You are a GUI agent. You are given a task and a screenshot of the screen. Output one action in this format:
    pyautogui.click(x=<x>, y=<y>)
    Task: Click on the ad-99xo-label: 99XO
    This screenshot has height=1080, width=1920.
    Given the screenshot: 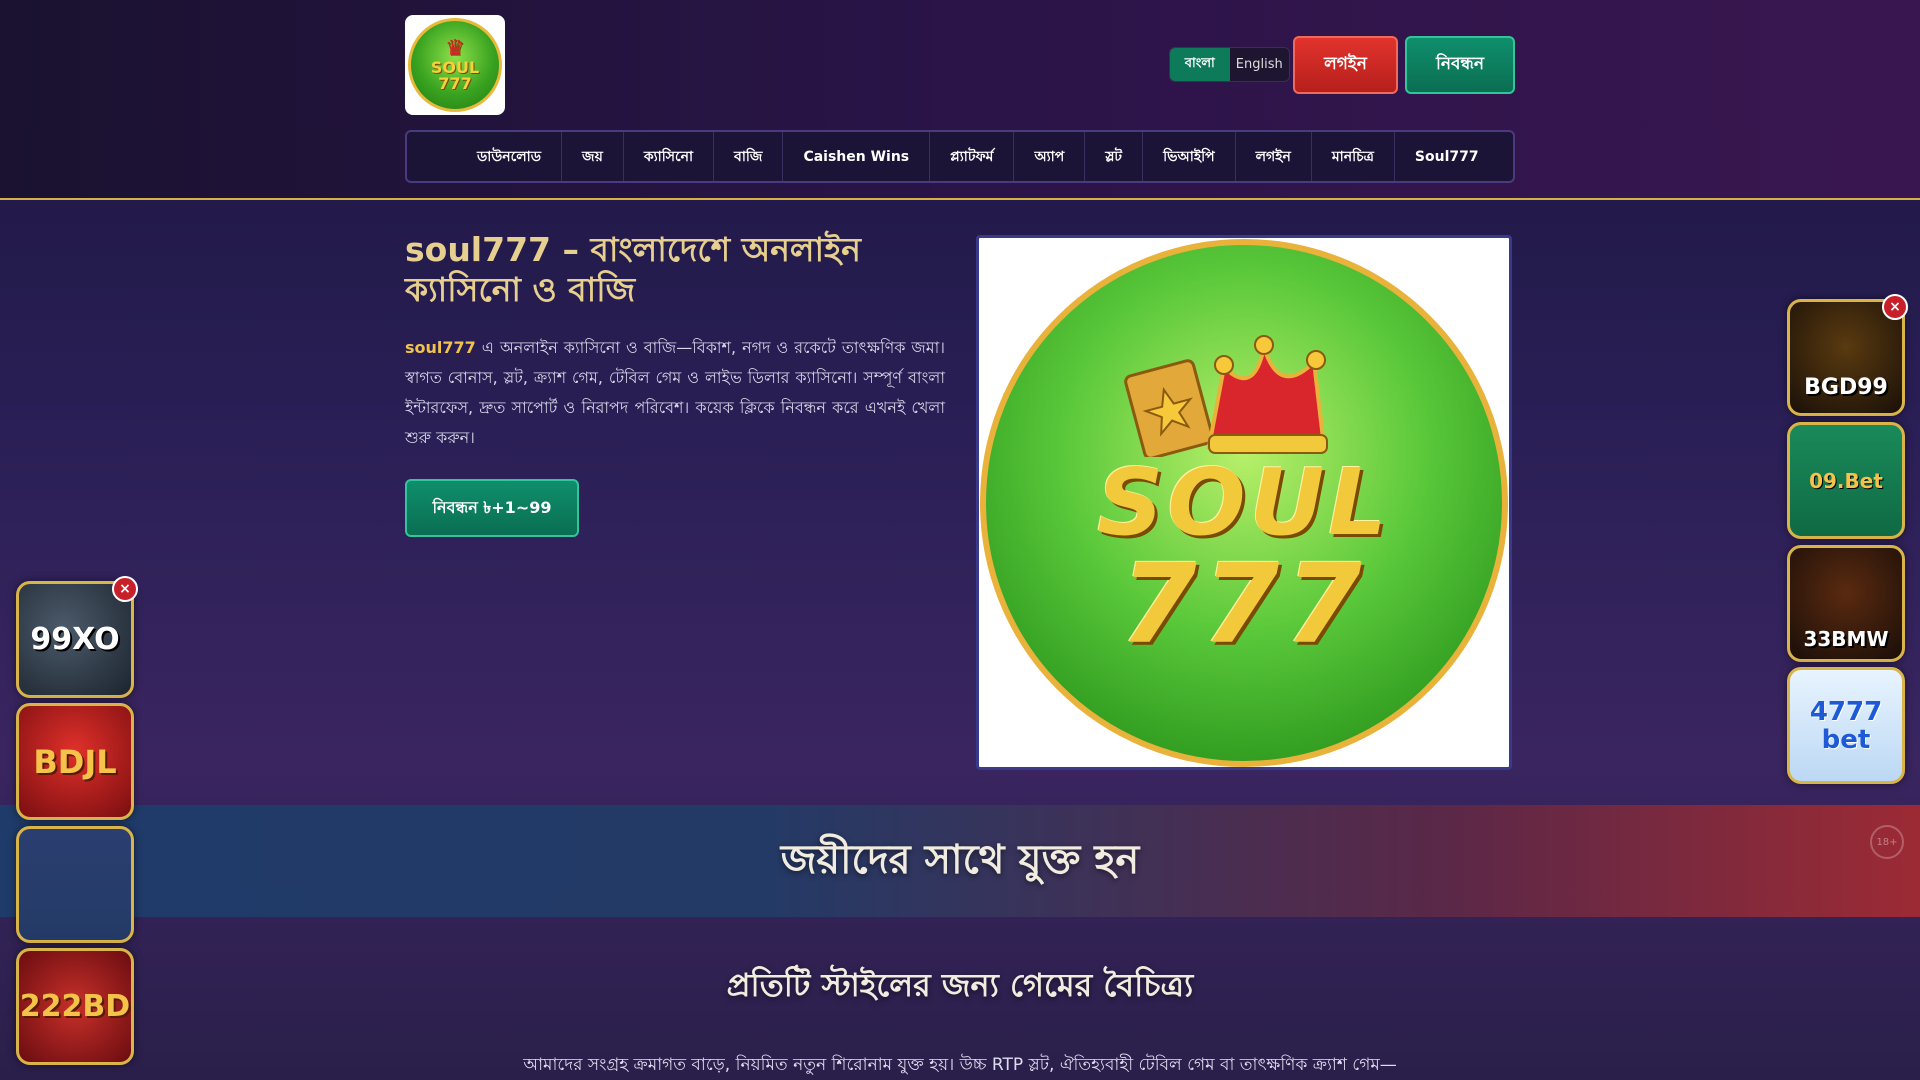 What is the action you would take?
    pyautogui.click(x=75, y=639)
    